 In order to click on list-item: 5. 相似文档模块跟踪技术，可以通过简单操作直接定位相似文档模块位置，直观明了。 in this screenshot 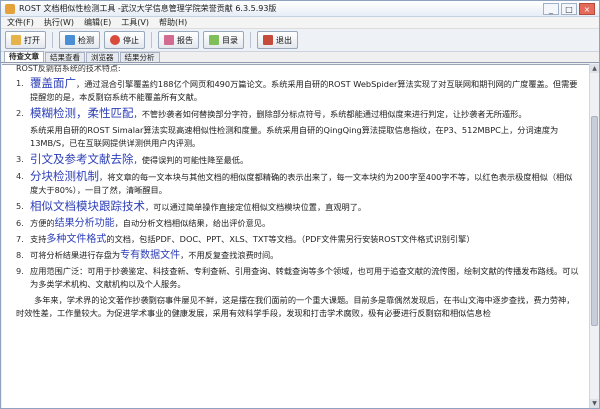, I will do `click(298, 207)`.